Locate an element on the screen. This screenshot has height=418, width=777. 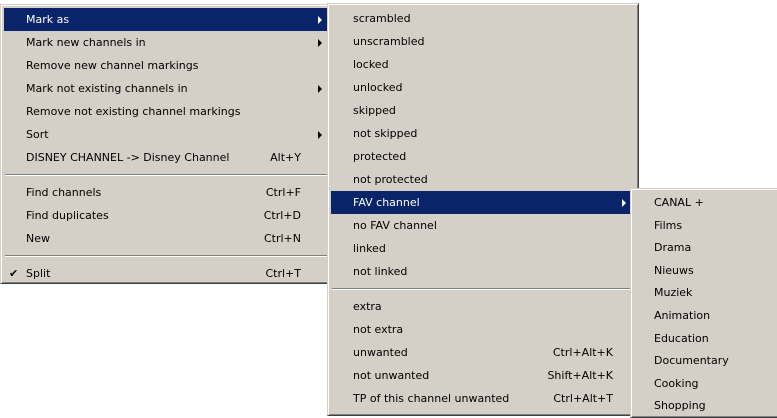
menu-item-shortcut: Shift+Alt+K is located at coordinates (580, 375).